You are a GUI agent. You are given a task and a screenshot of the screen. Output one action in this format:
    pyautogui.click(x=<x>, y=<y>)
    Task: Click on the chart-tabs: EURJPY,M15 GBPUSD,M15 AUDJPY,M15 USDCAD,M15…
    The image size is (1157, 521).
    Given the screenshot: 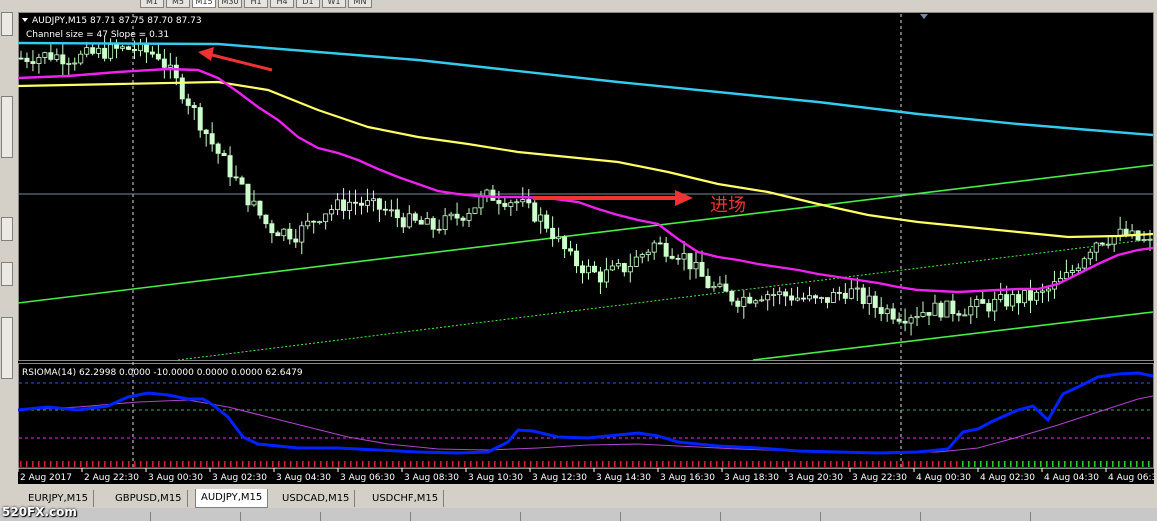 What is the action you would take?
    pyautogui.click(x=587, y=498)
    